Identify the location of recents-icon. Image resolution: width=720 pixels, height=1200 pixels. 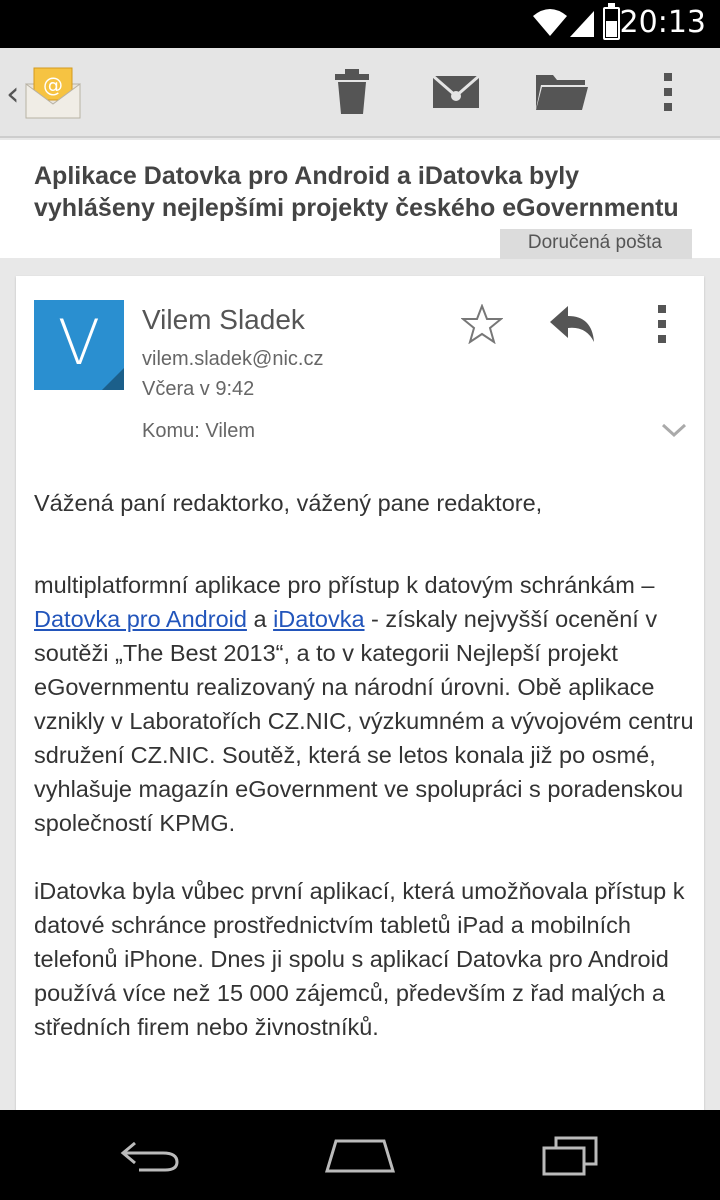
(570, 1156).